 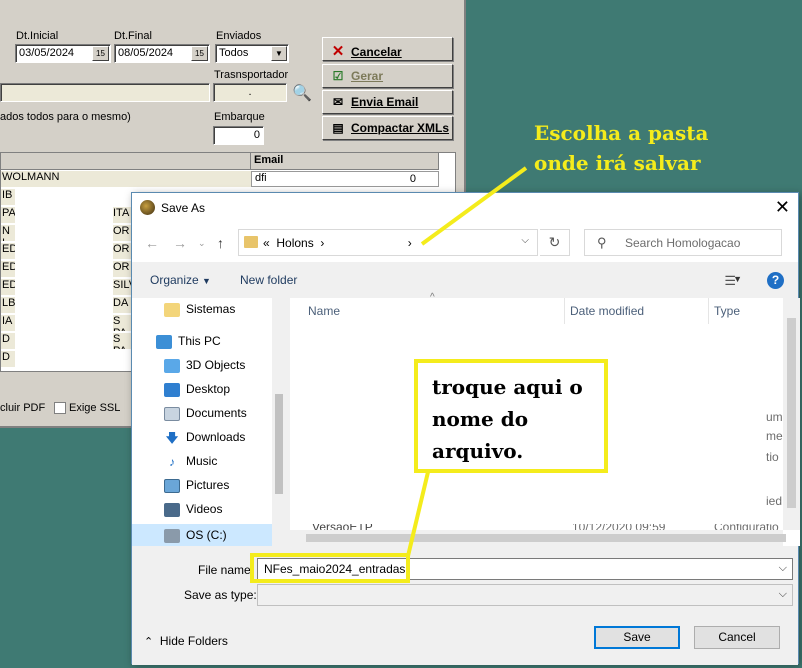 What do you see at coordinates (188, 345) in the screenshot?
I see `nav-item-this-pc: This PC` at bounding box center [188, 345].